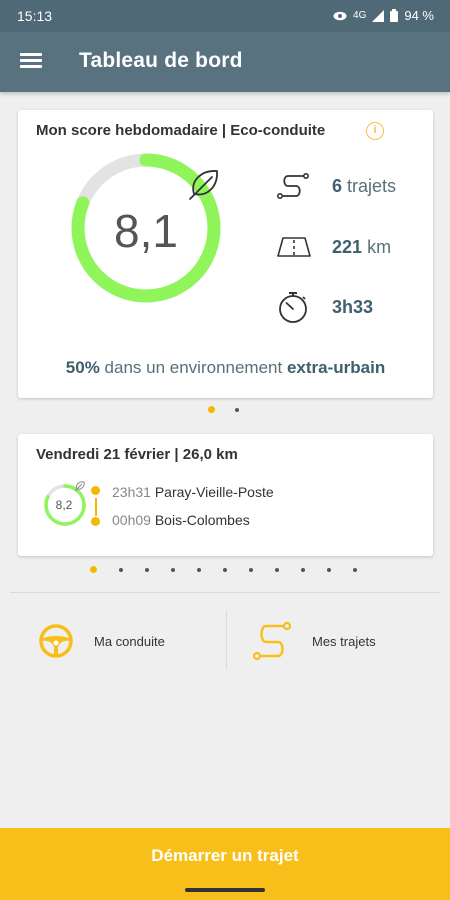  I want to click on signal-icon, so click(378, 15).